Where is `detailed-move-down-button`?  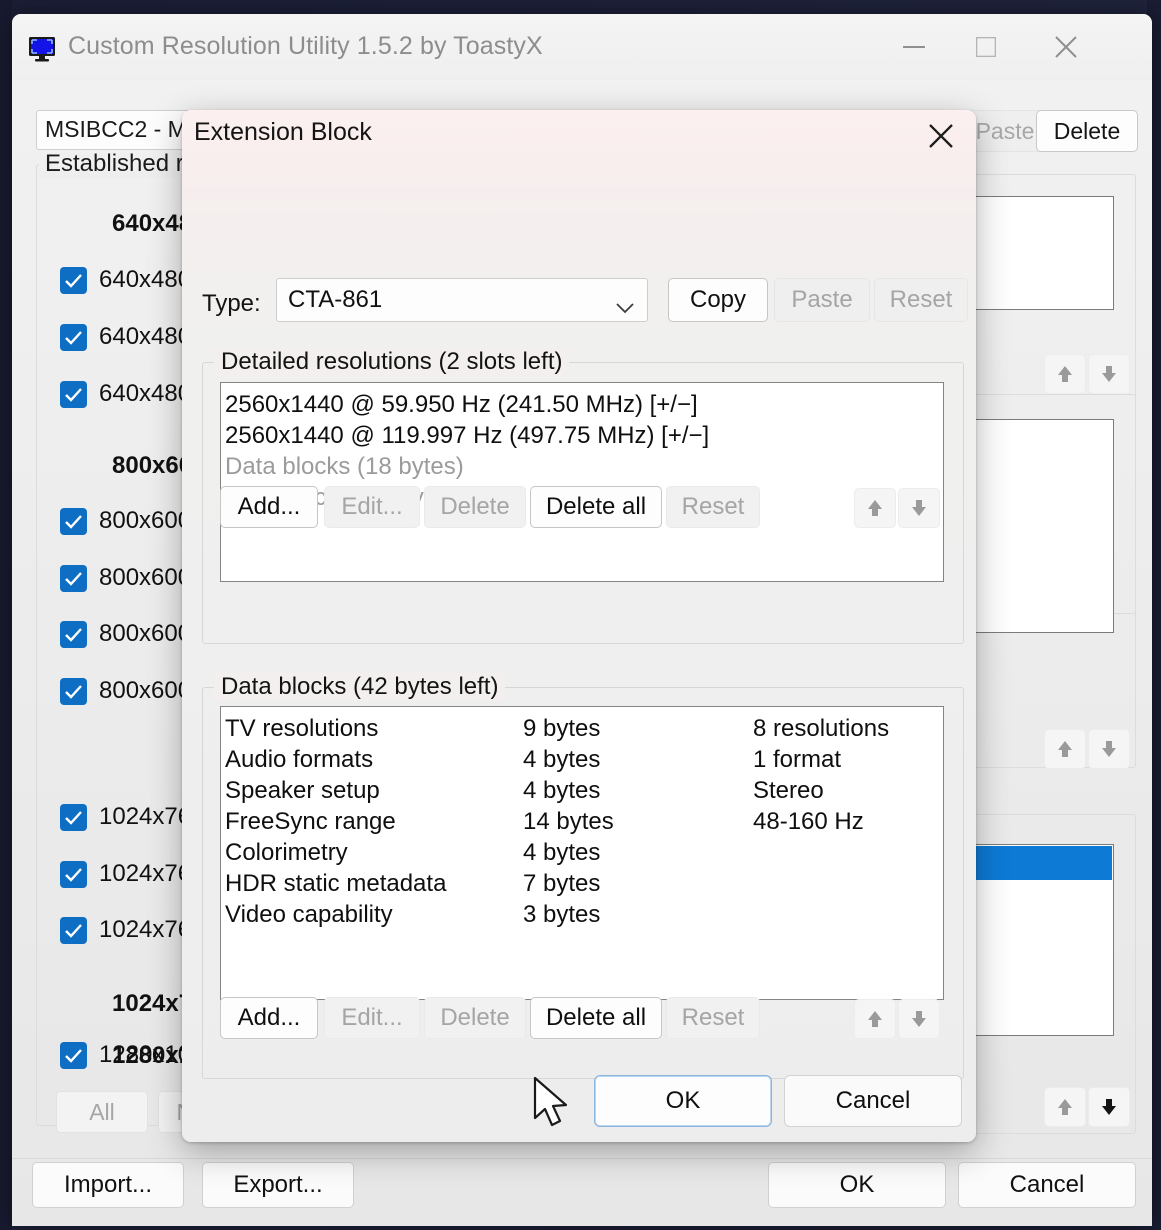 detailed-move-down-button is located at coordinates (919, 508).